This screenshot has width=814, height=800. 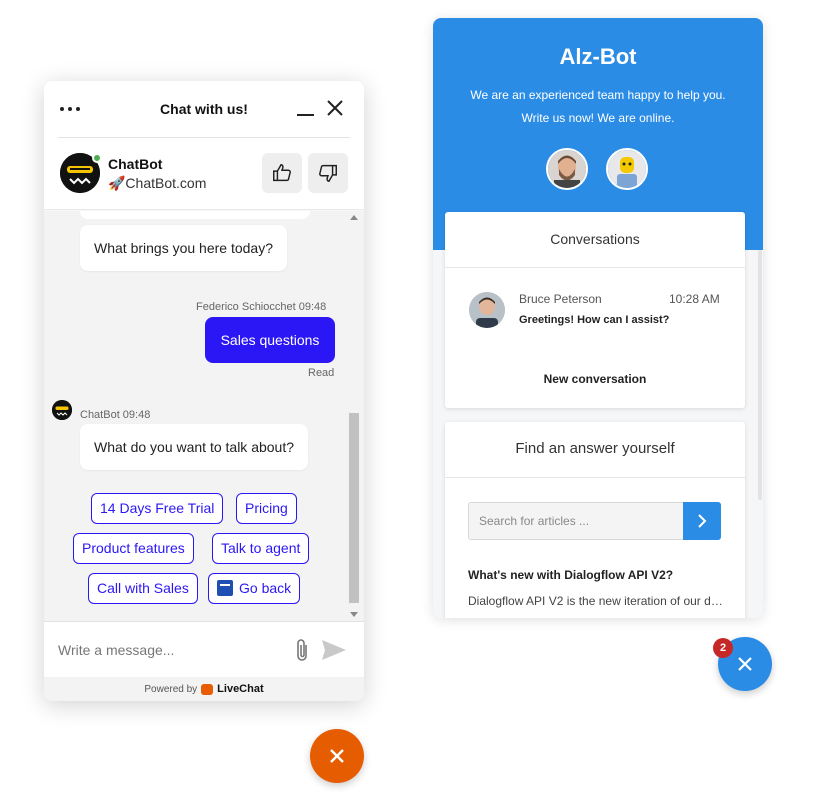 I want to click on read-status: Read, so click(x=321, y=373).